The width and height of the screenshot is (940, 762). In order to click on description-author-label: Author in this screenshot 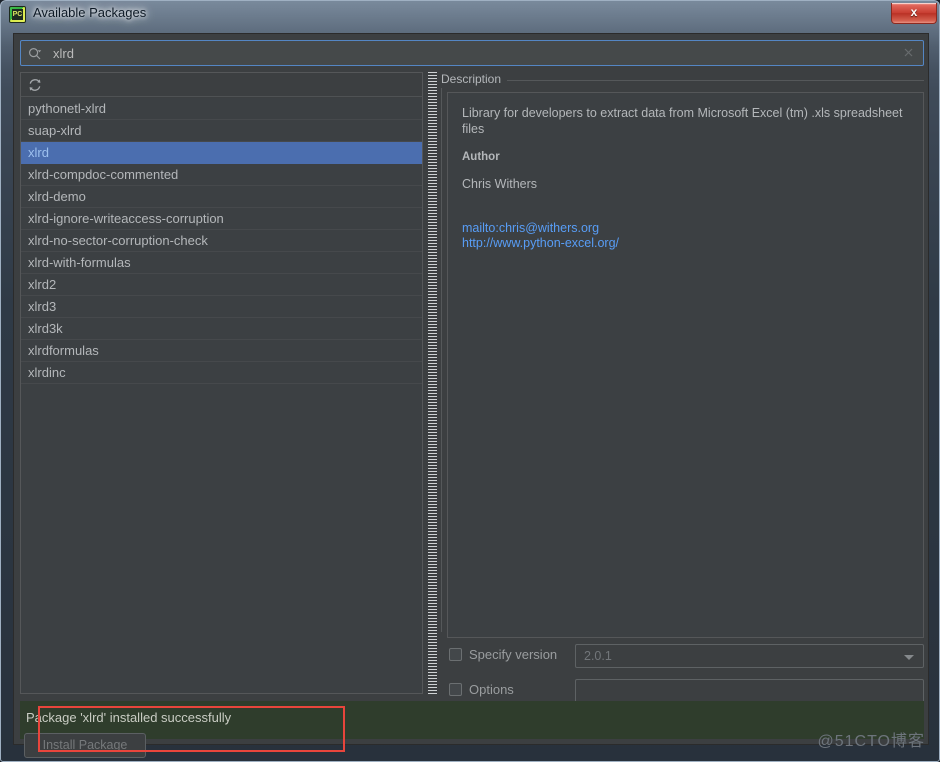, I will do `click(481, 157)`.